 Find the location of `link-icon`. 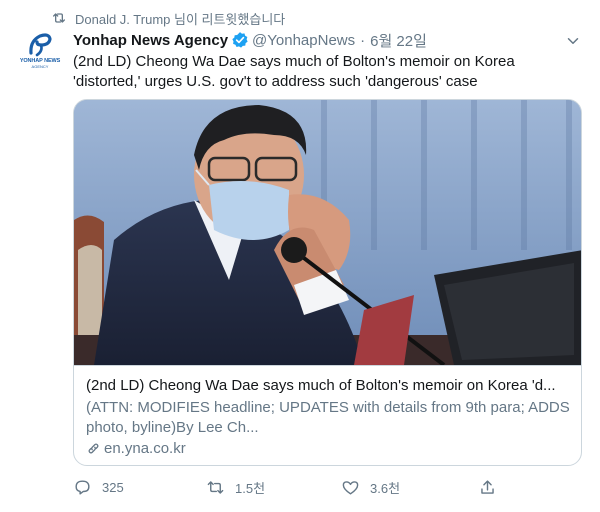

link-icon is located at coordinates (93, 448).